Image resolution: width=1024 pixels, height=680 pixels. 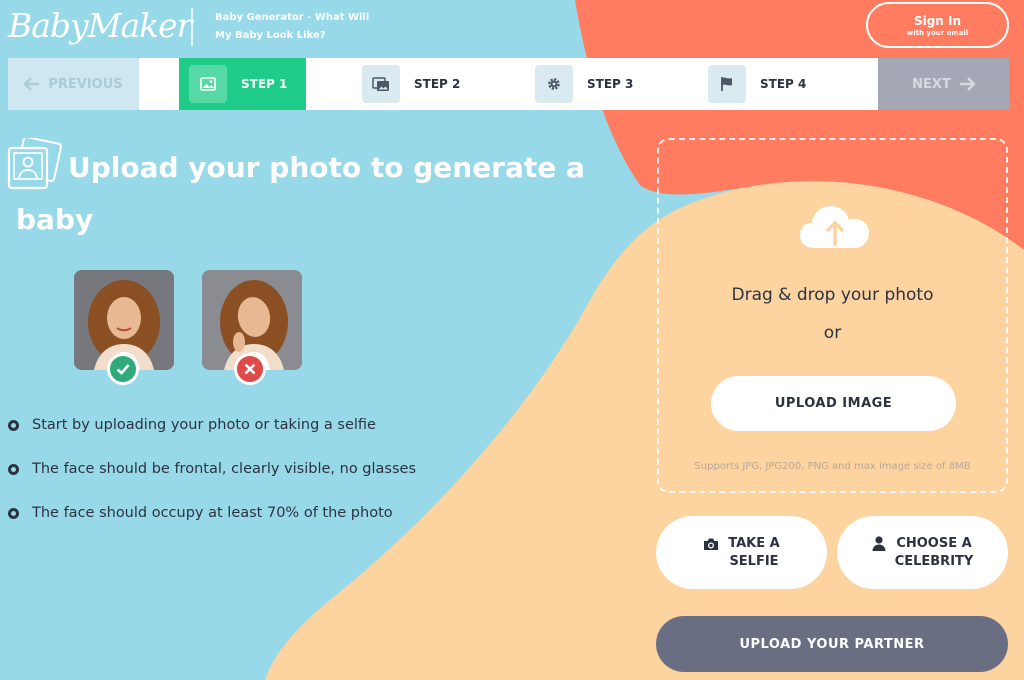 I want to click on step-2-tab: STEP 2, so click(x=411, y=84).